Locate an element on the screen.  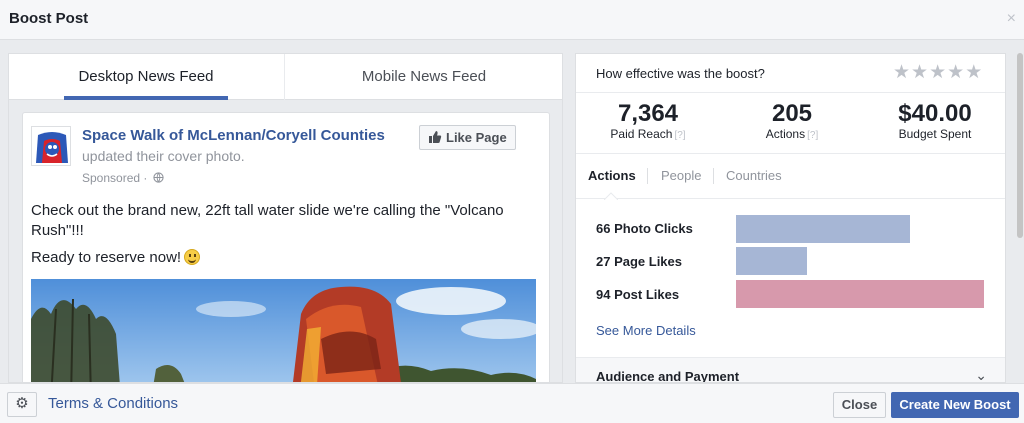
effectiveness-question: How effective was the boost? is located at coordinates (680, 73).